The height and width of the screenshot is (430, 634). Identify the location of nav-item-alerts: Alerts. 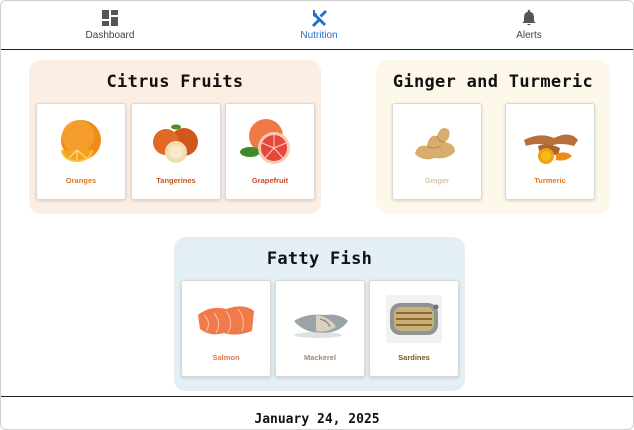
(529, 25).